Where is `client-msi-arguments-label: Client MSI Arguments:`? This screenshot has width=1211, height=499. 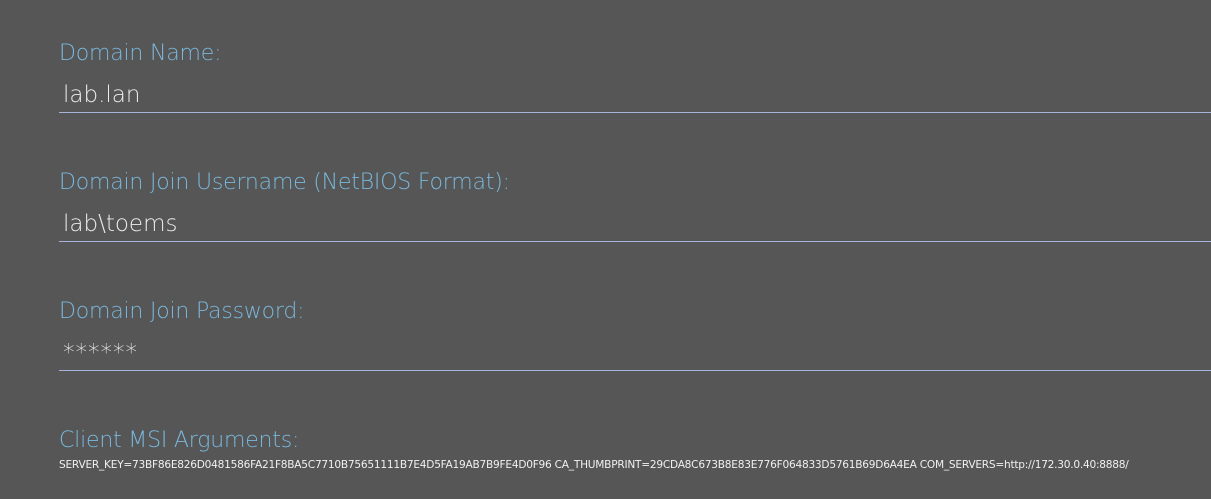
client-msi-arguments-label: Client MSI Arguments: is located at coordinates (179, 440).